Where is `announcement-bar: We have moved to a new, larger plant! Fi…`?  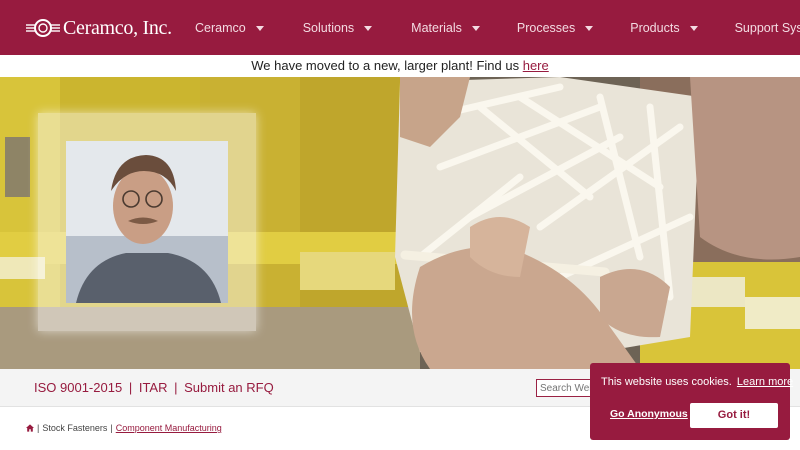
announcement-bar: We have moved to a new, larger plant! Fi… is located at coordinates (400, 66).